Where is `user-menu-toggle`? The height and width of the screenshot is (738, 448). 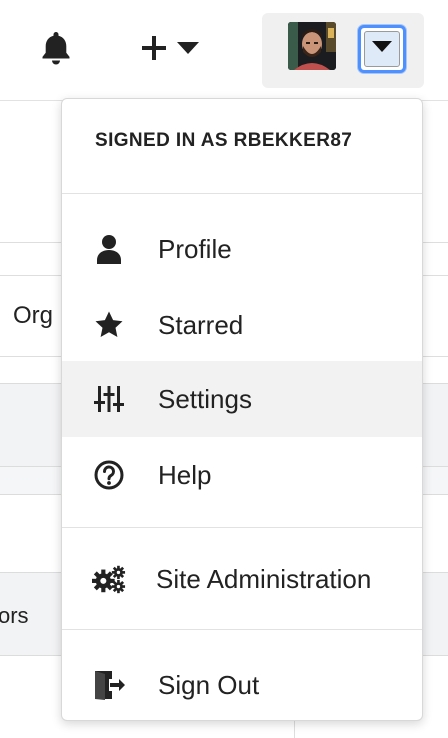
user-menu-toggle is located at coordinates (382, 49).